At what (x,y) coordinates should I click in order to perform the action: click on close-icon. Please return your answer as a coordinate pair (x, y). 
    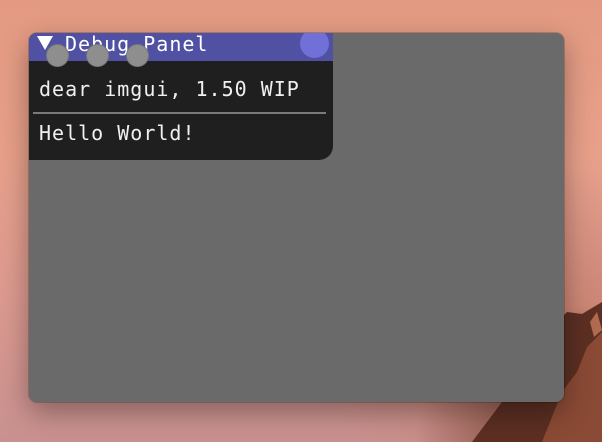
    Looking at the image, I should click on (314, 45).